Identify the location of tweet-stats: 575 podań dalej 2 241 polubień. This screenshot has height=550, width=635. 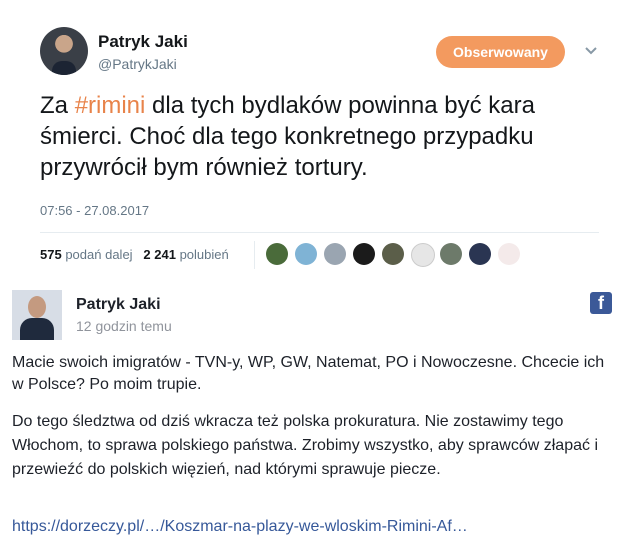
(134, 254).